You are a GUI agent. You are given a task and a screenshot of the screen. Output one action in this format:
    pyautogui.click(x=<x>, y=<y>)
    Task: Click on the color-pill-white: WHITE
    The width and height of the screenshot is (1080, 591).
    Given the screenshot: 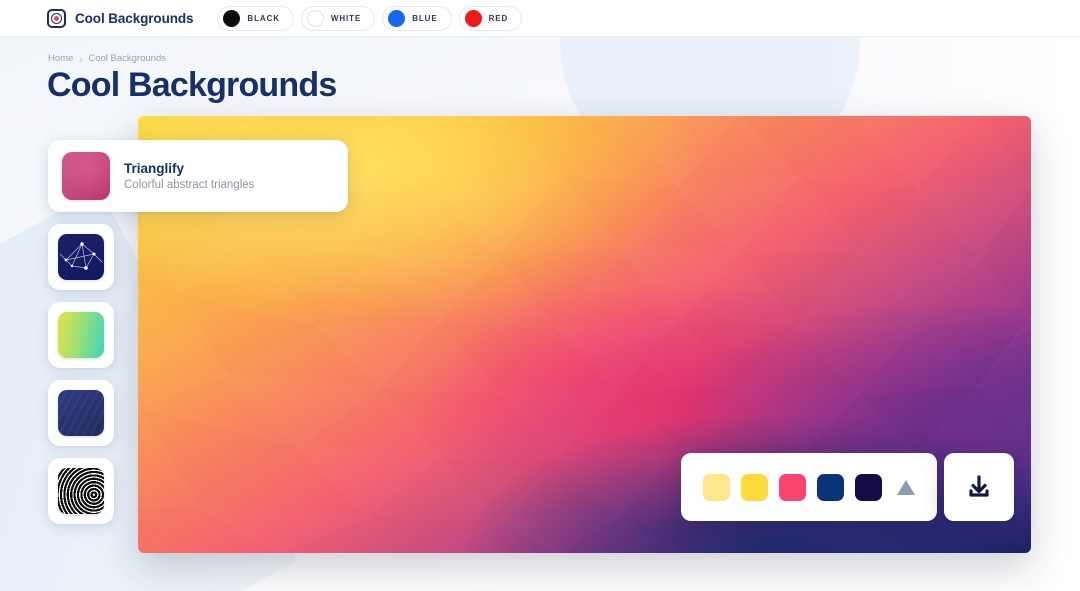 What is the action you would take?
    pyautogui.click(x=338, y=18)
    